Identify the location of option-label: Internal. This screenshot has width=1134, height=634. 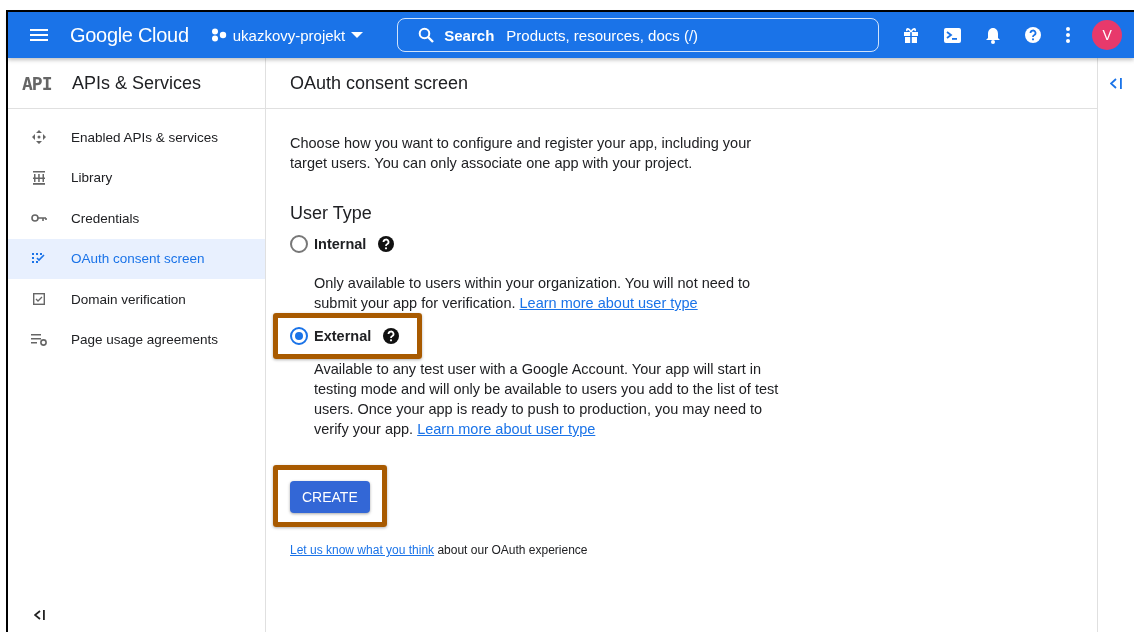
(340, 244).